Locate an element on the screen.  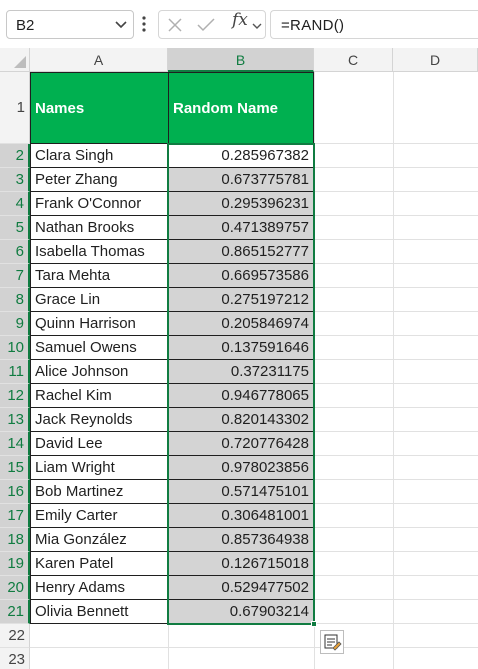
quick-analysis-button is located at coordinates (332, 642).